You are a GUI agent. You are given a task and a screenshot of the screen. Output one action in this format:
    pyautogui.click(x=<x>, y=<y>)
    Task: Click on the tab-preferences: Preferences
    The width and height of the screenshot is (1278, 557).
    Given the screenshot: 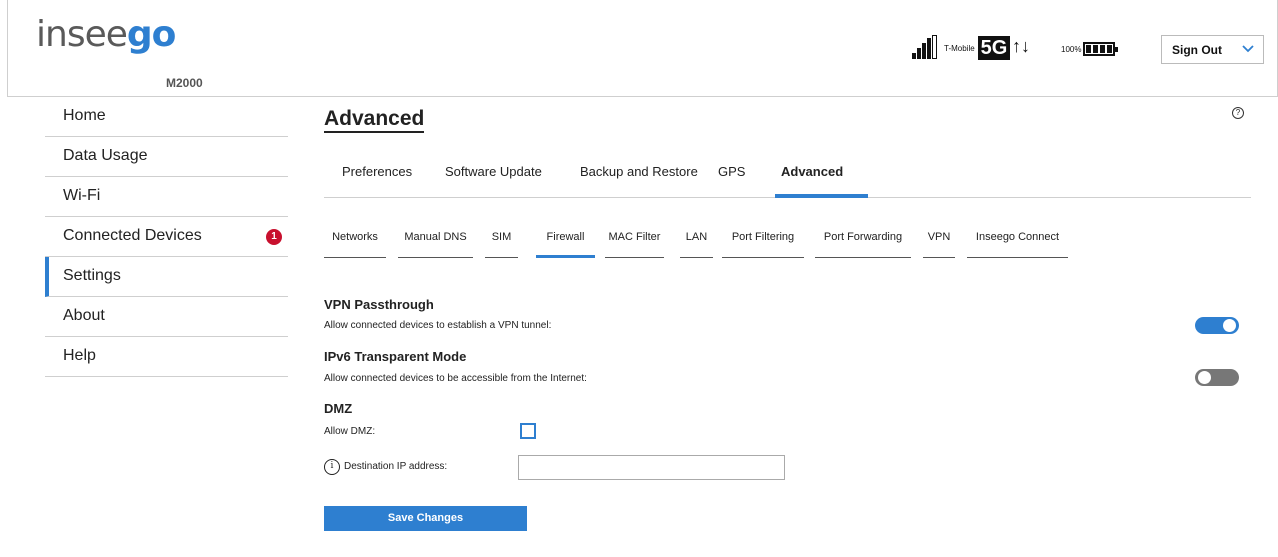 What is the action you would take?
    pyautogui.click(x=377, y=174)
    